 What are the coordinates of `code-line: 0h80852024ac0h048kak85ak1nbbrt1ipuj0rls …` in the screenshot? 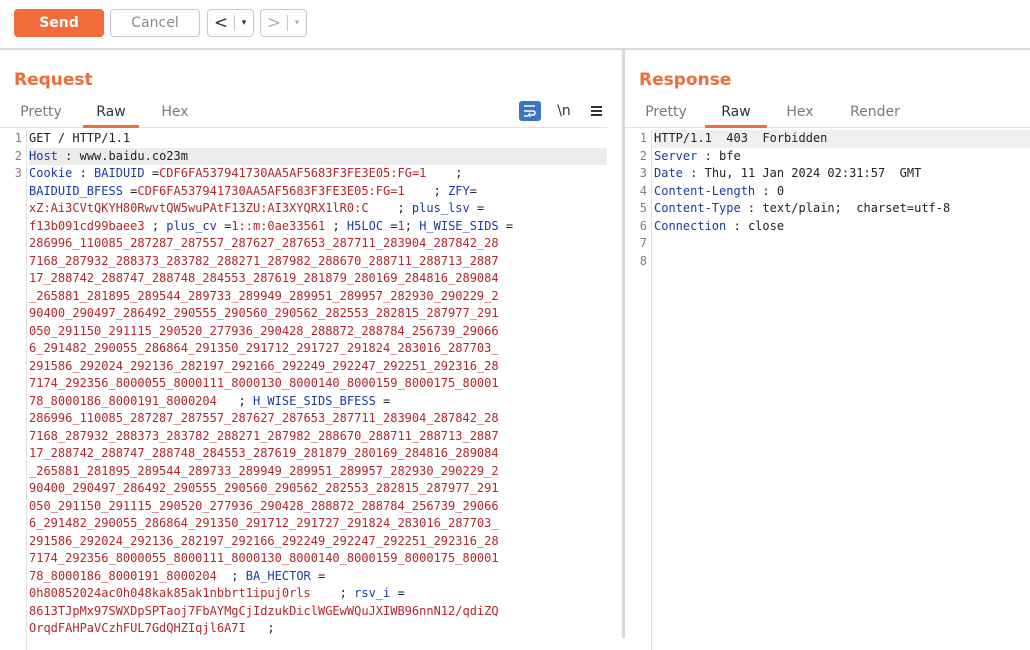 It's located at (318, 594).